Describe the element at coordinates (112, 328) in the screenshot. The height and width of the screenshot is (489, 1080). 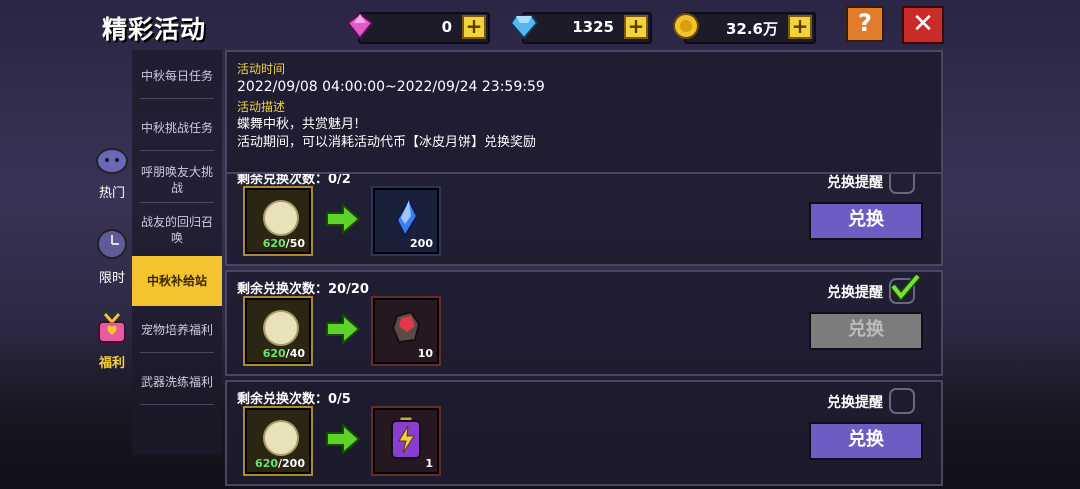
I see `gift-icon` at that location.